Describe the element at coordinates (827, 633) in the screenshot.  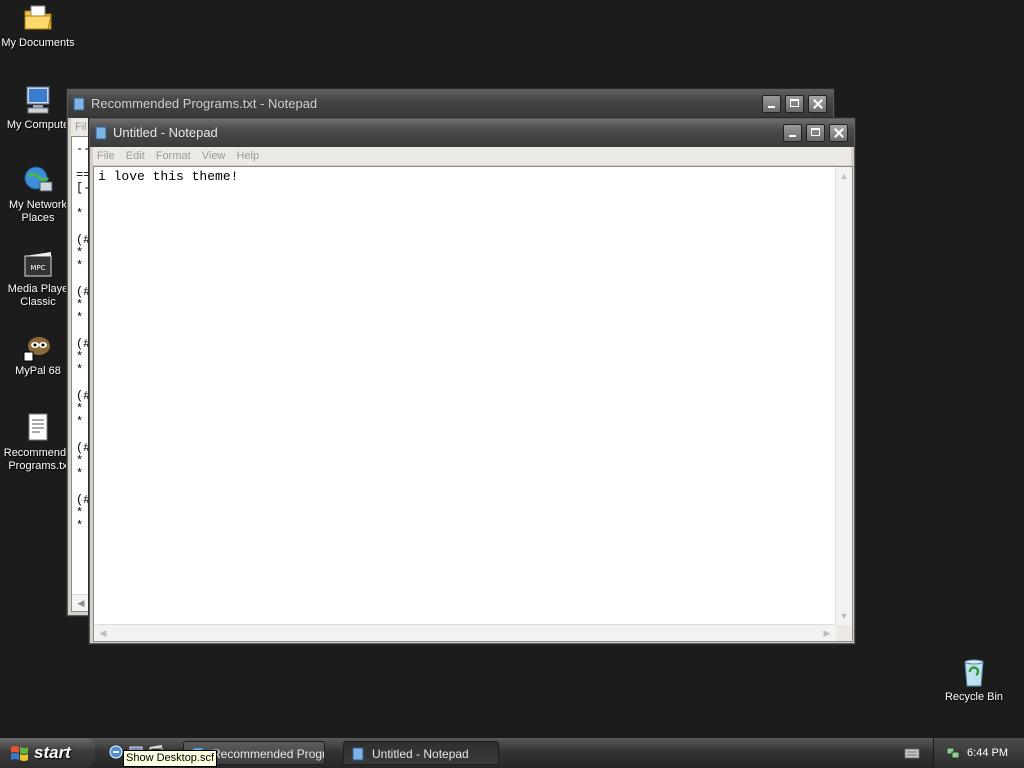
I see `scroll-right-icon: ▶` at that location.